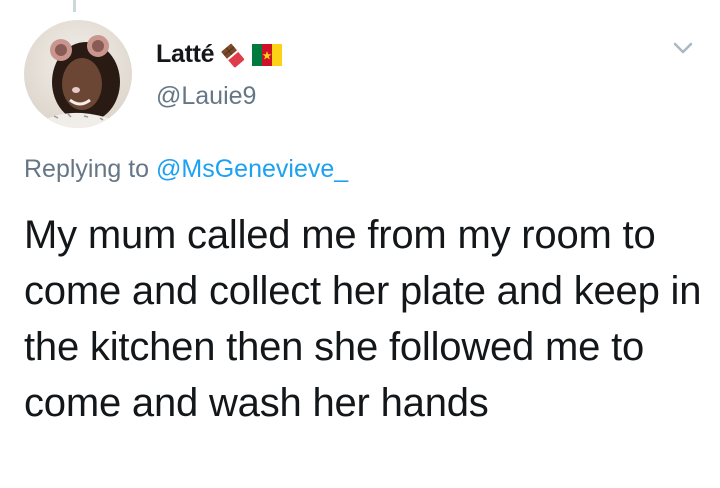  Describe the element at coordinates (206, 96) in the screenshot. I see `user-handle: @Lauie9` at that location.